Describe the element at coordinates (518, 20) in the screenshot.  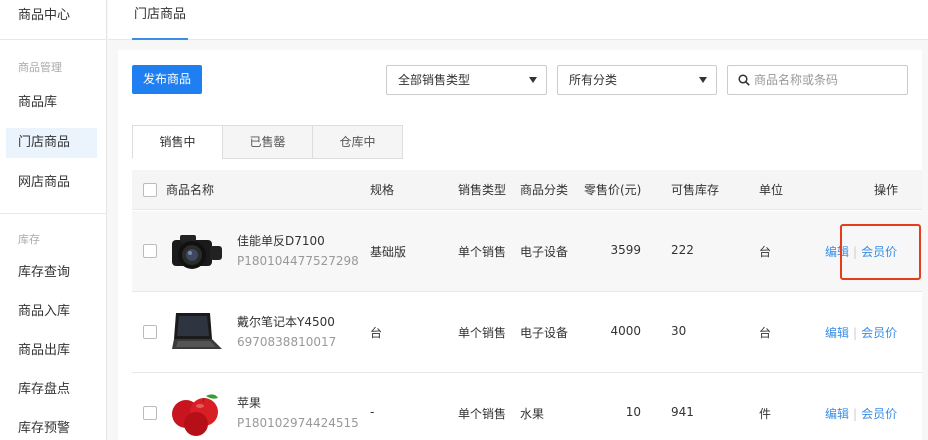
I see `top-tab-bar: 门店商品` at that location.